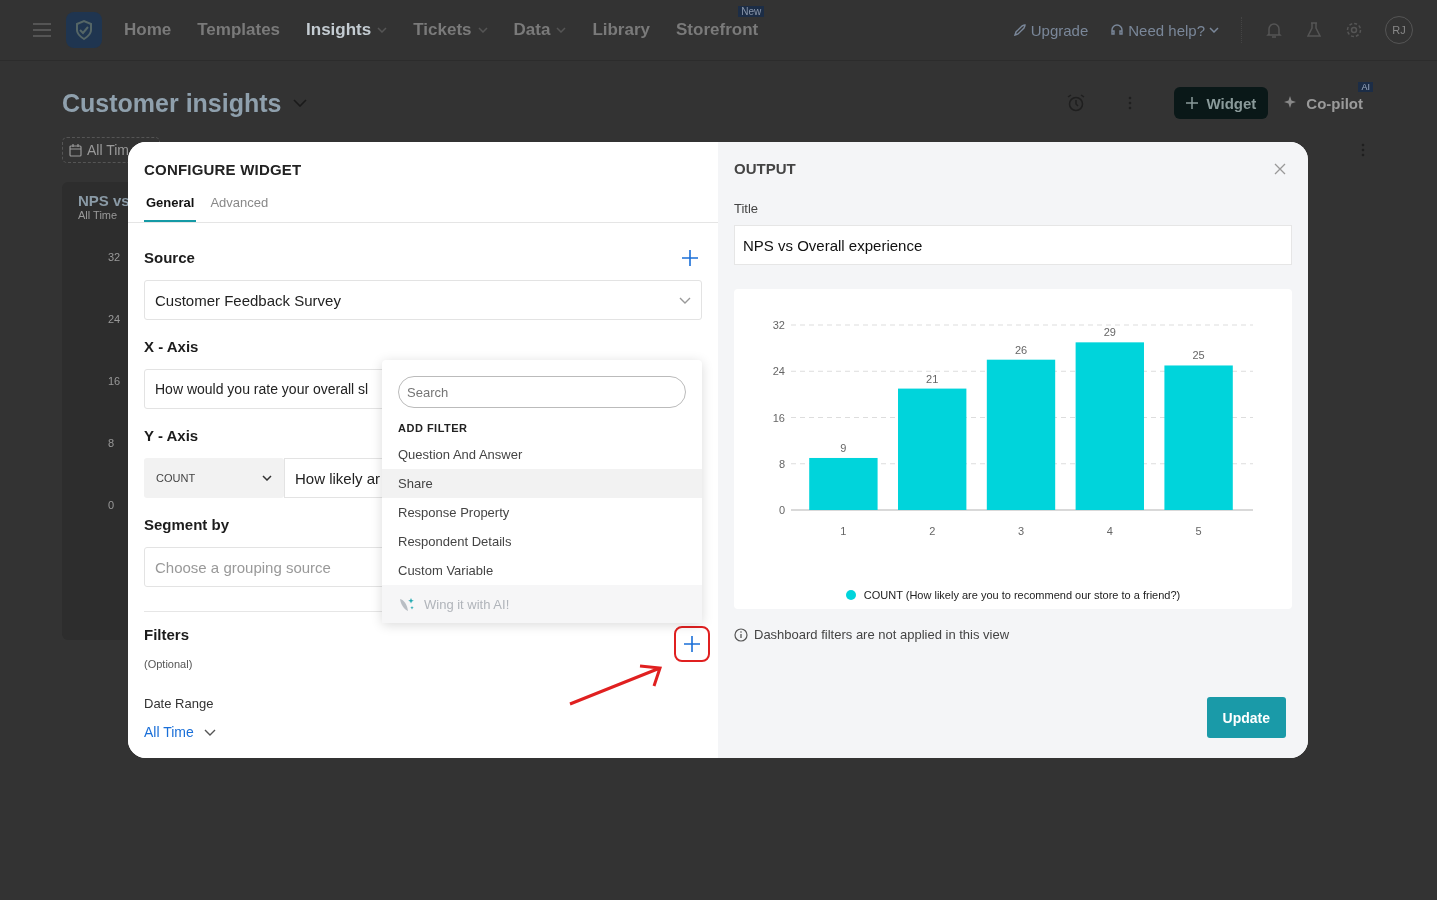  I want to click on axis-tick-label: 2, so click(932, 531).